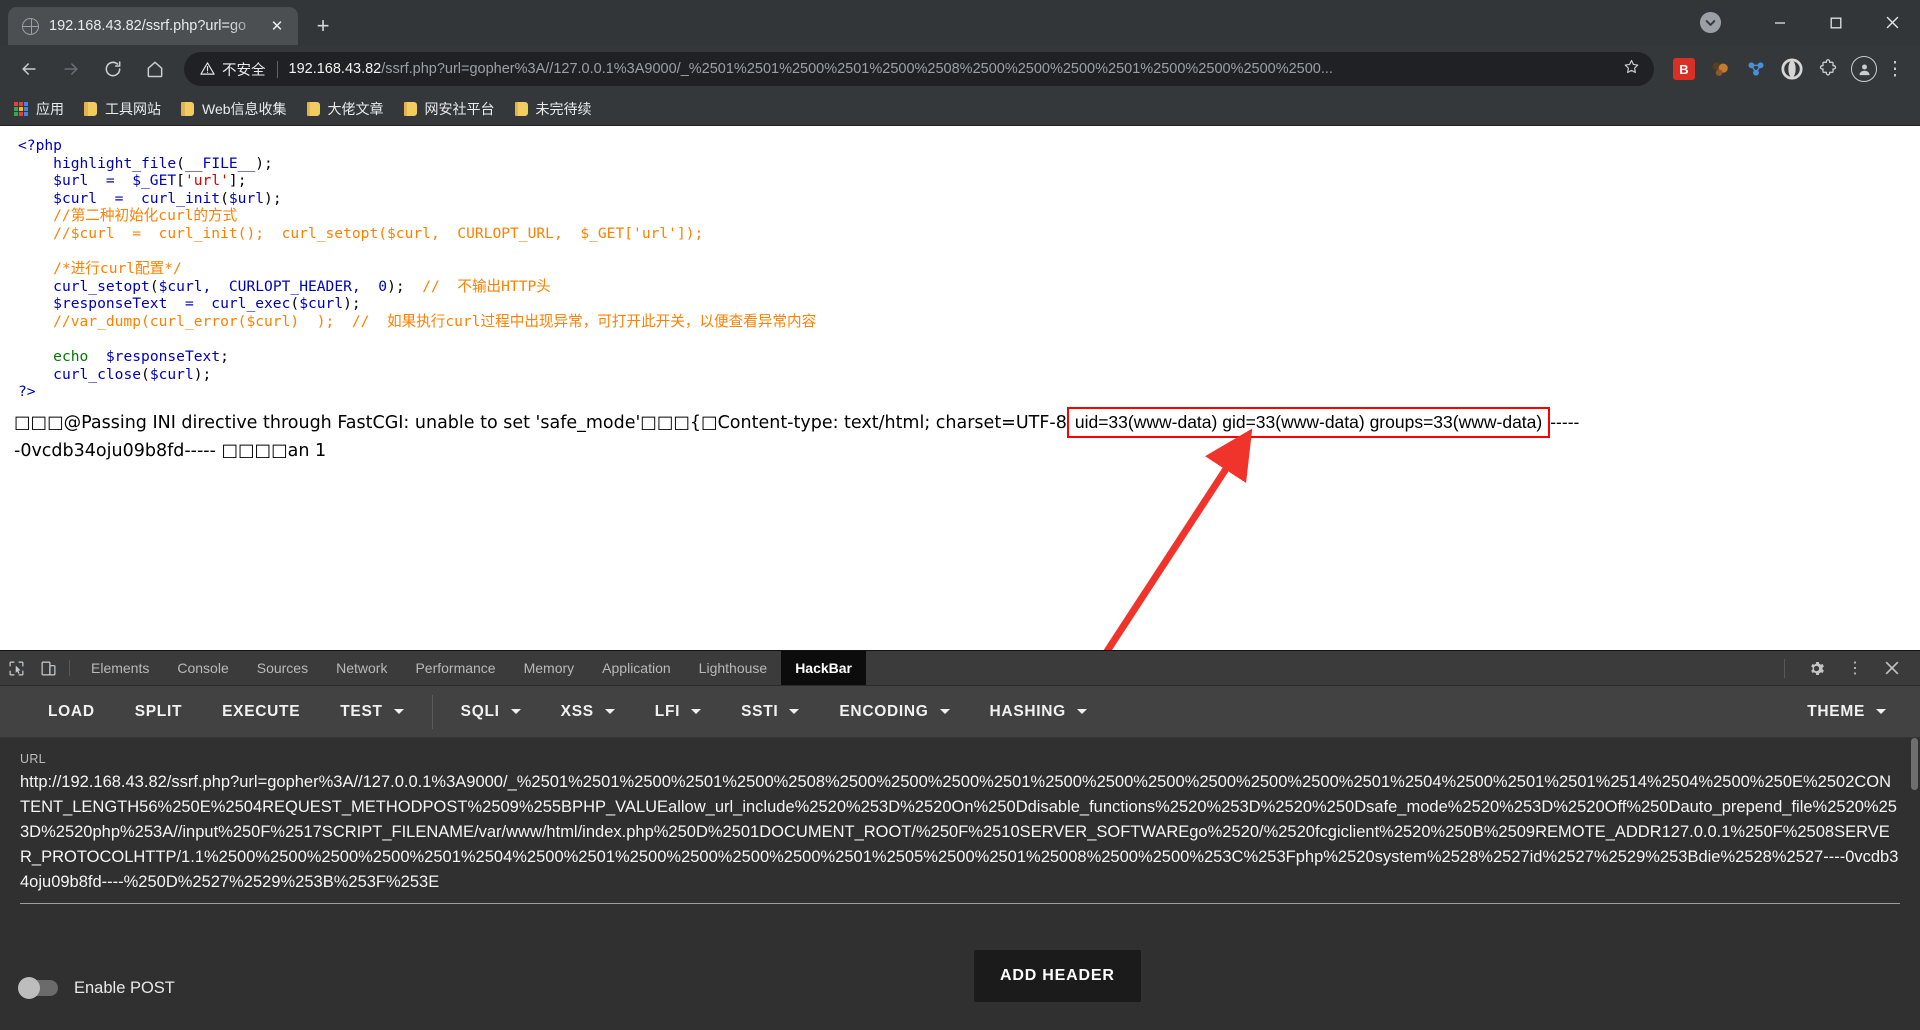  I want to click on bookmark-item-web-recon: Web信息收集, so click(234, 109).